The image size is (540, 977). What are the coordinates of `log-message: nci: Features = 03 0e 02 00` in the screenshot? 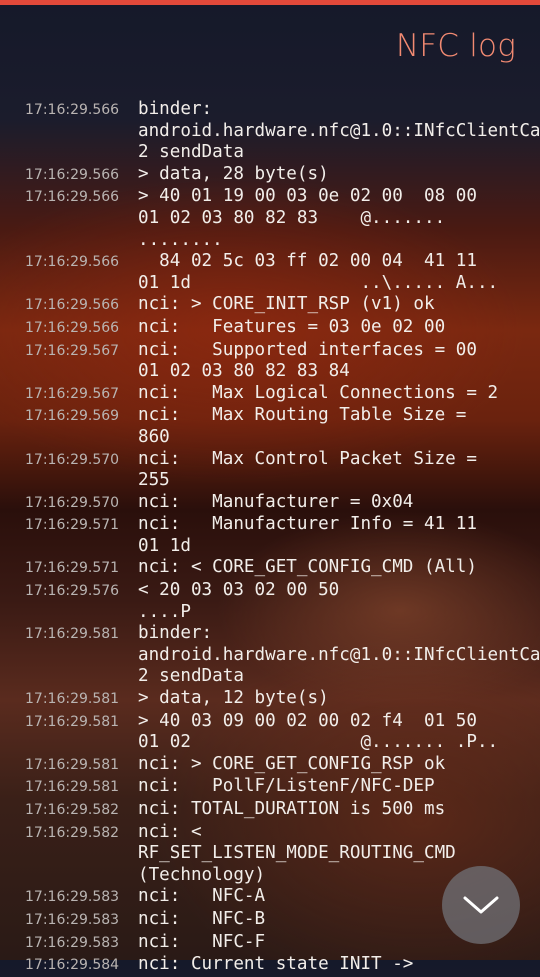 It's located at (292, 326).